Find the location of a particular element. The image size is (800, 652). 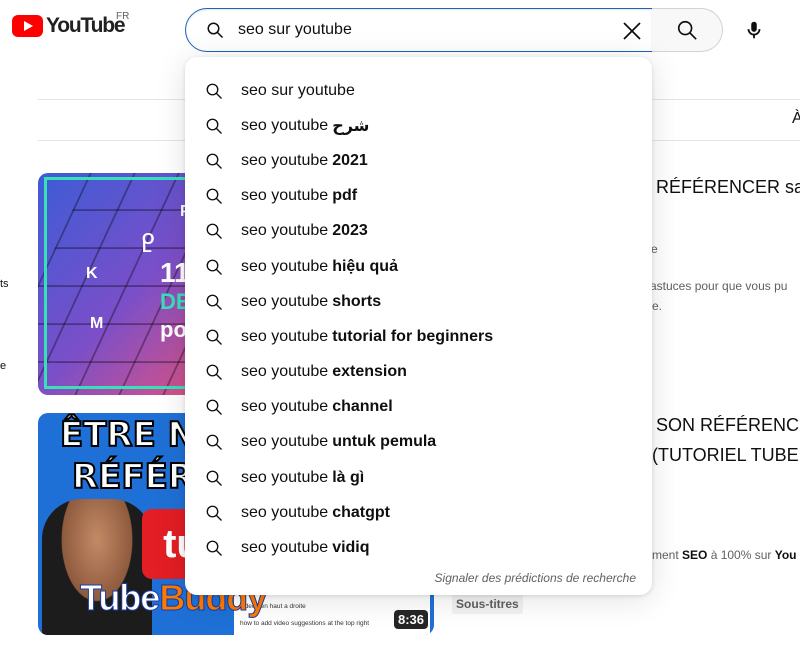

country-code: FR is located at coordinates (123, 16).